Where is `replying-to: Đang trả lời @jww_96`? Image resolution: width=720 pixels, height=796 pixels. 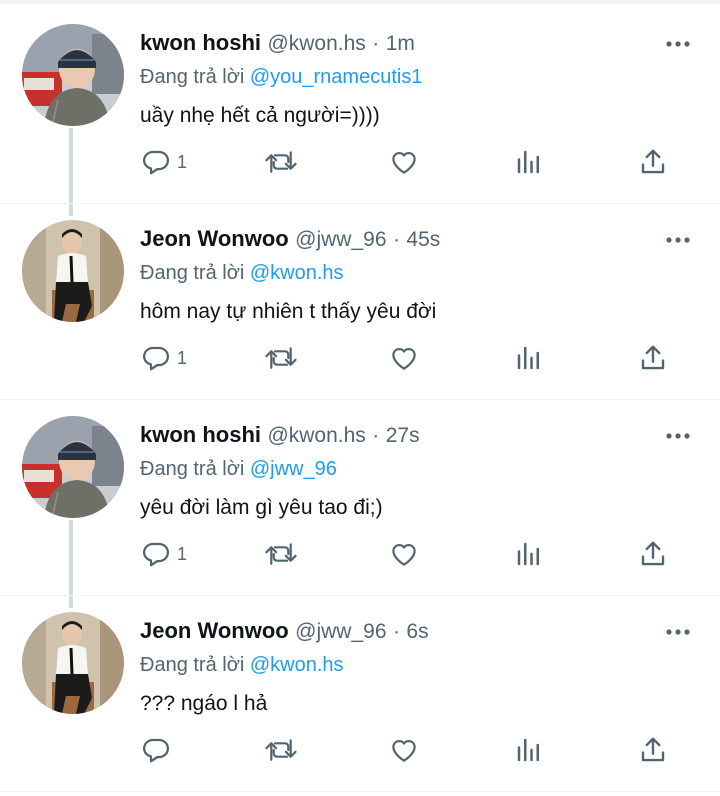 replying-to: Đang trả lời @jww_96 is located at coordinates (238, 469).